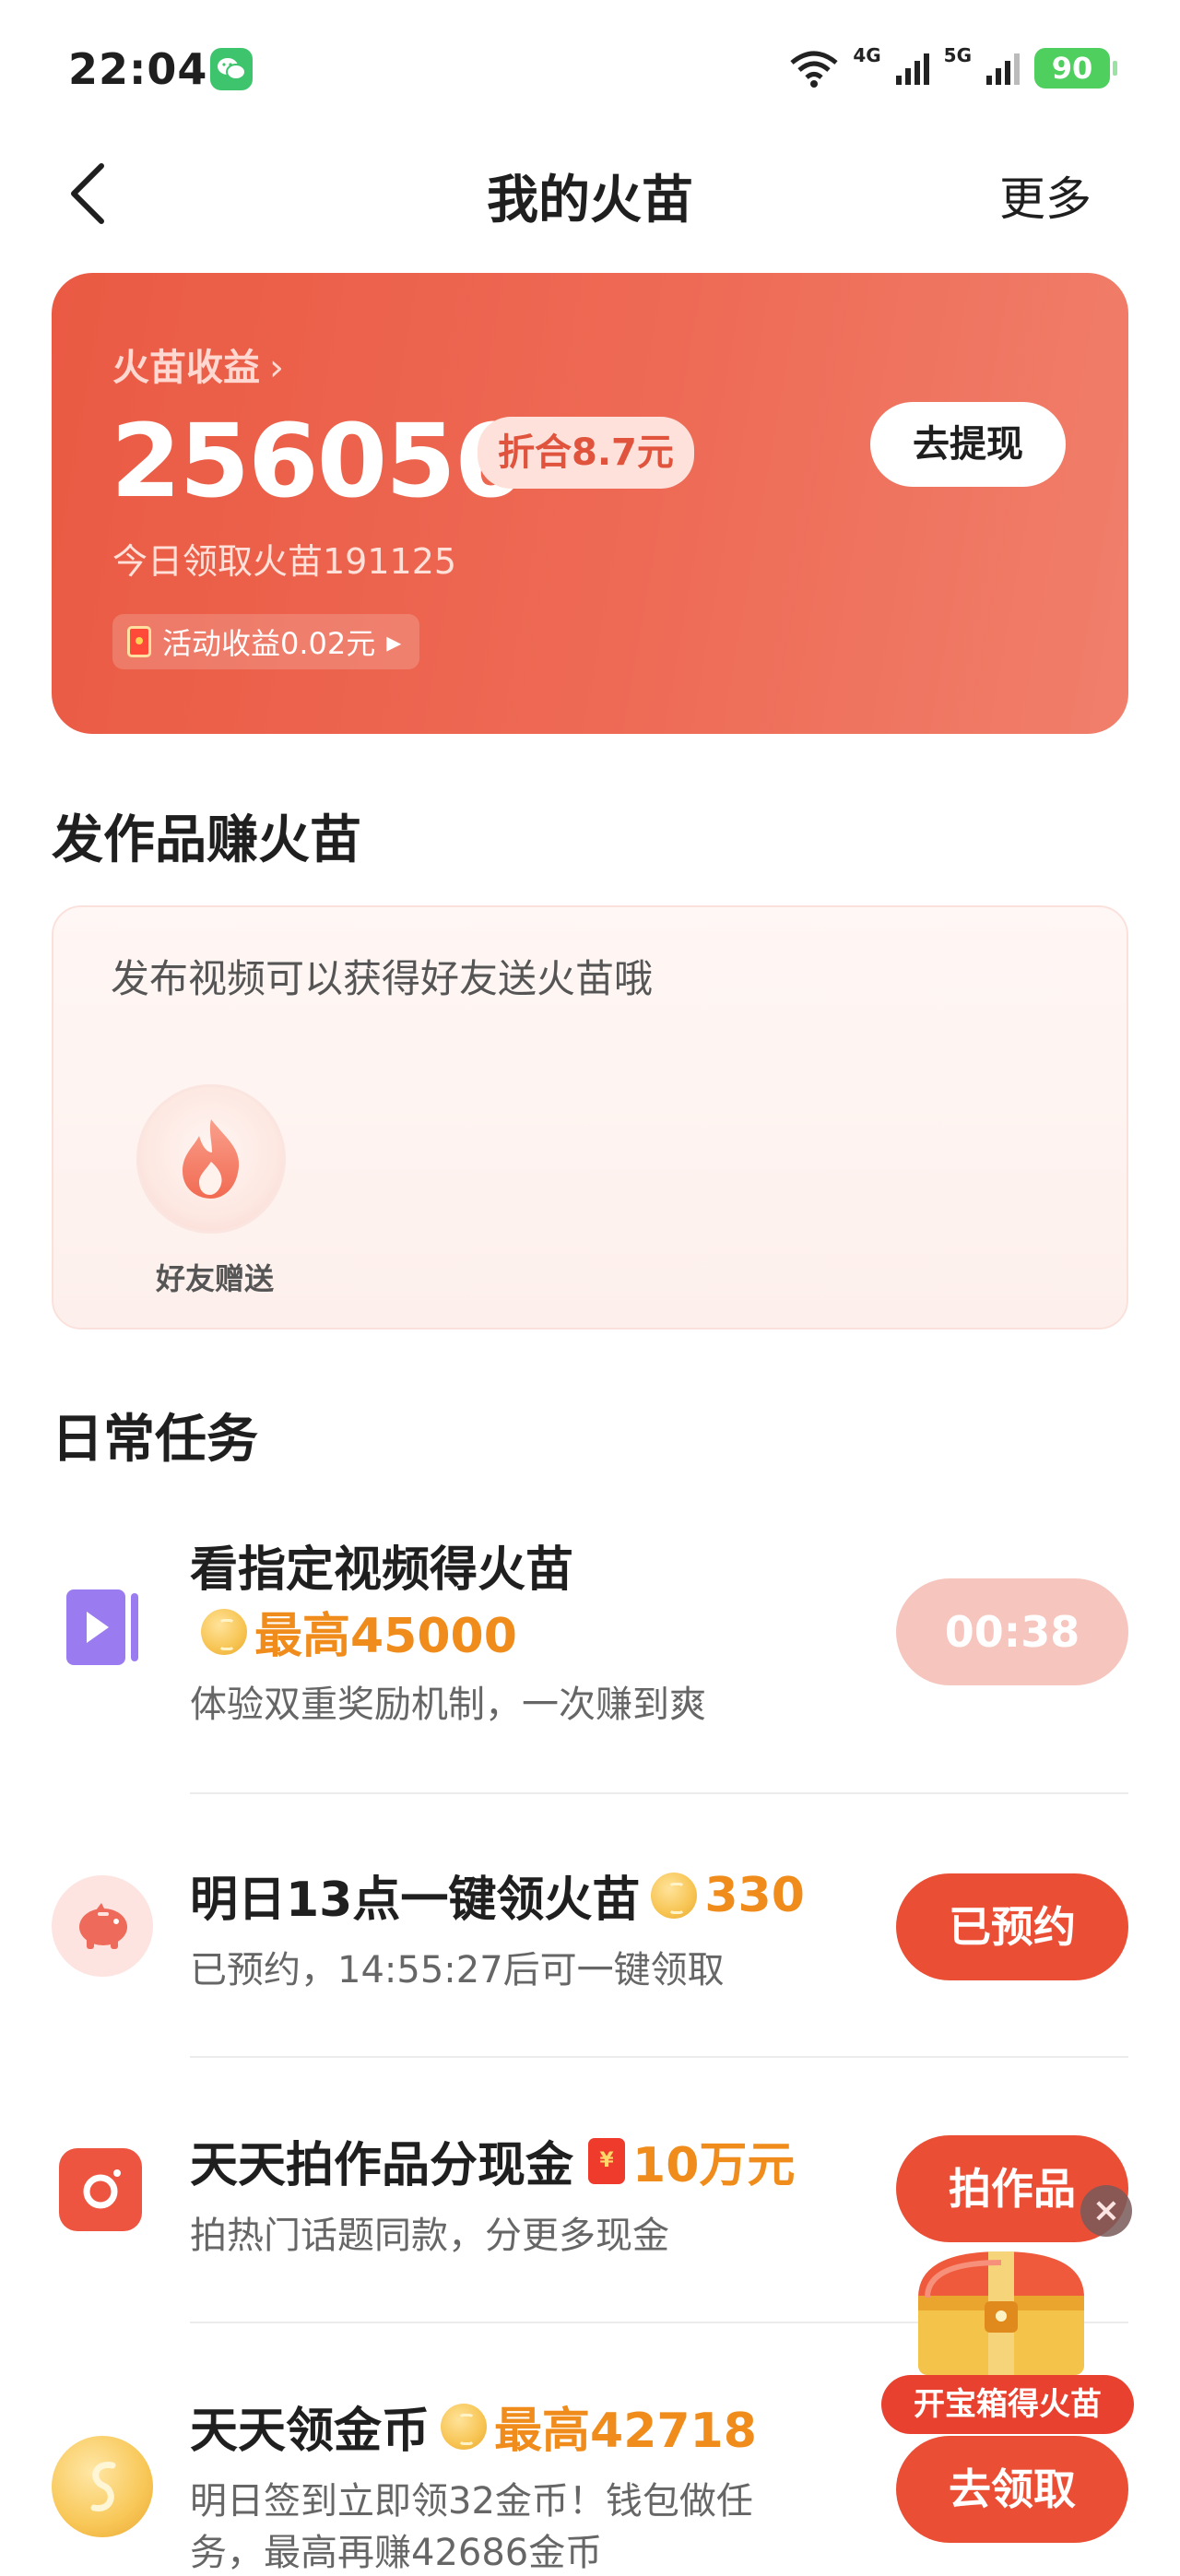  What do you see at coordinates (382, 1570) in the screenshot?
I see `task-title: 看指定视频得火苗` at bounding box center [382, 1570].